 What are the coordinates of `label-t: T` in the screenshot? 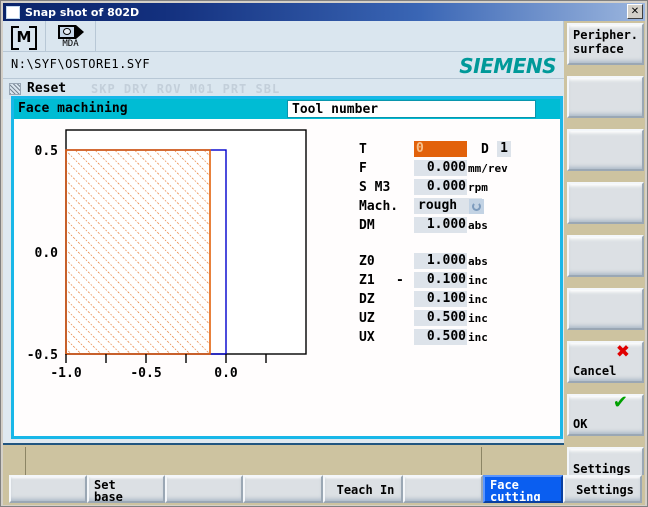 It's located at (363, 149).